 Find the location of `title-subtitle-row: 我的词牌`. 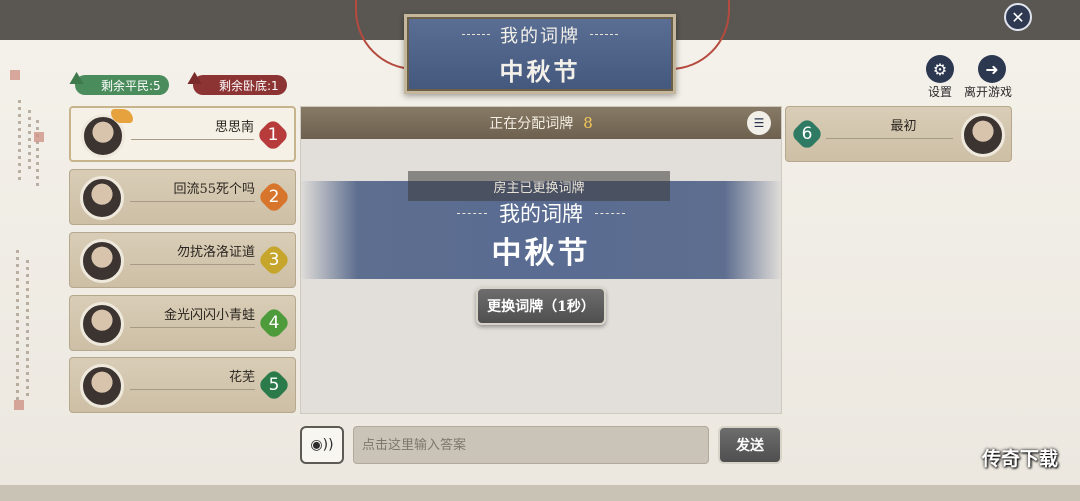

title-subtitle-row: 我的词牌 is located at coordinates (540, 35).